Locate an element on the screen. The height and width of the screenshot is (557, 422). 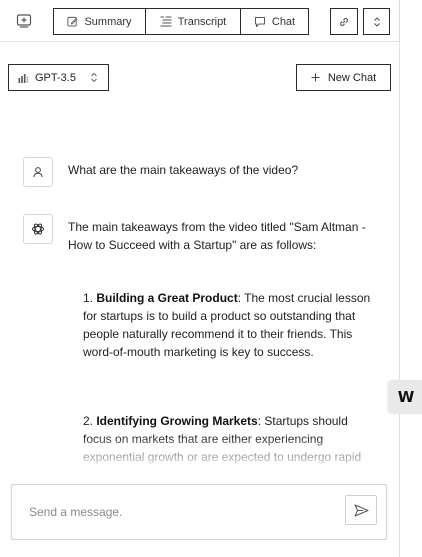
copy-link-button is located at coordinates (344, 21).